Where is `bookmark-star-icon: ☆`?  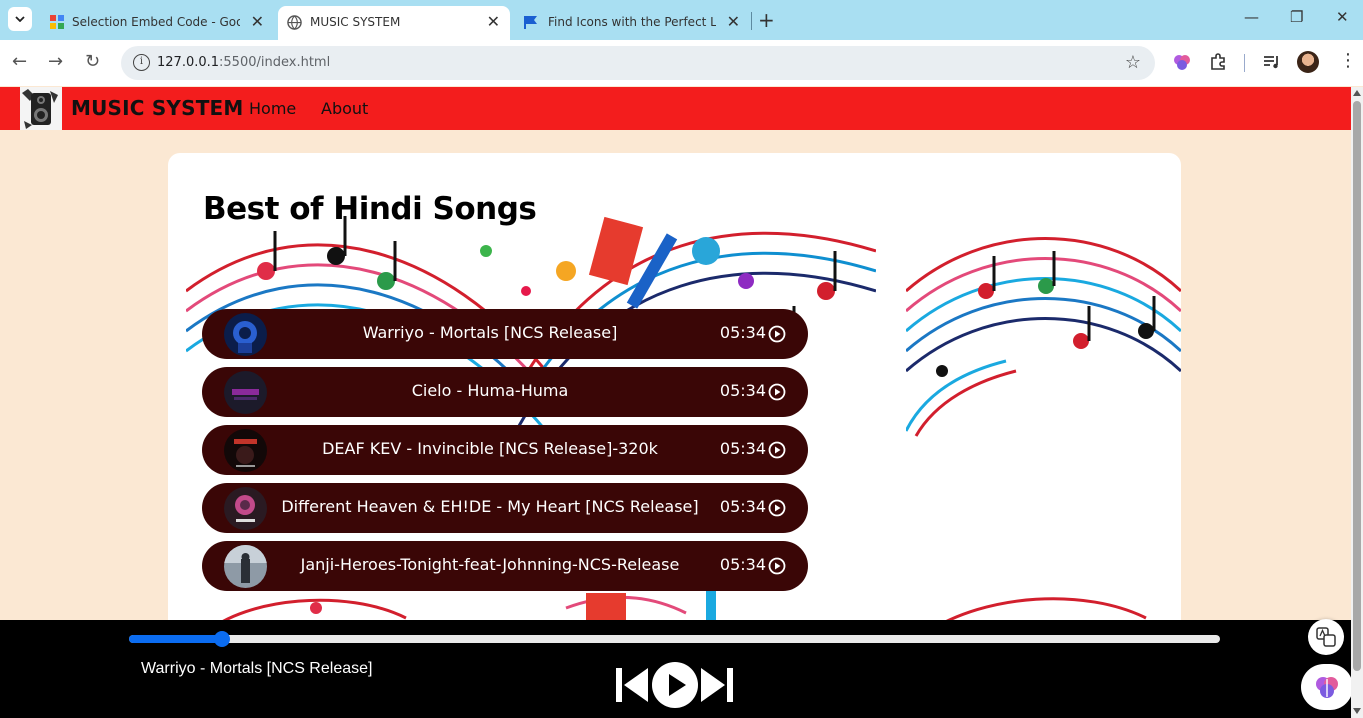
bookmark-star-icon: ☆ is located at coordinates (1133, 62).